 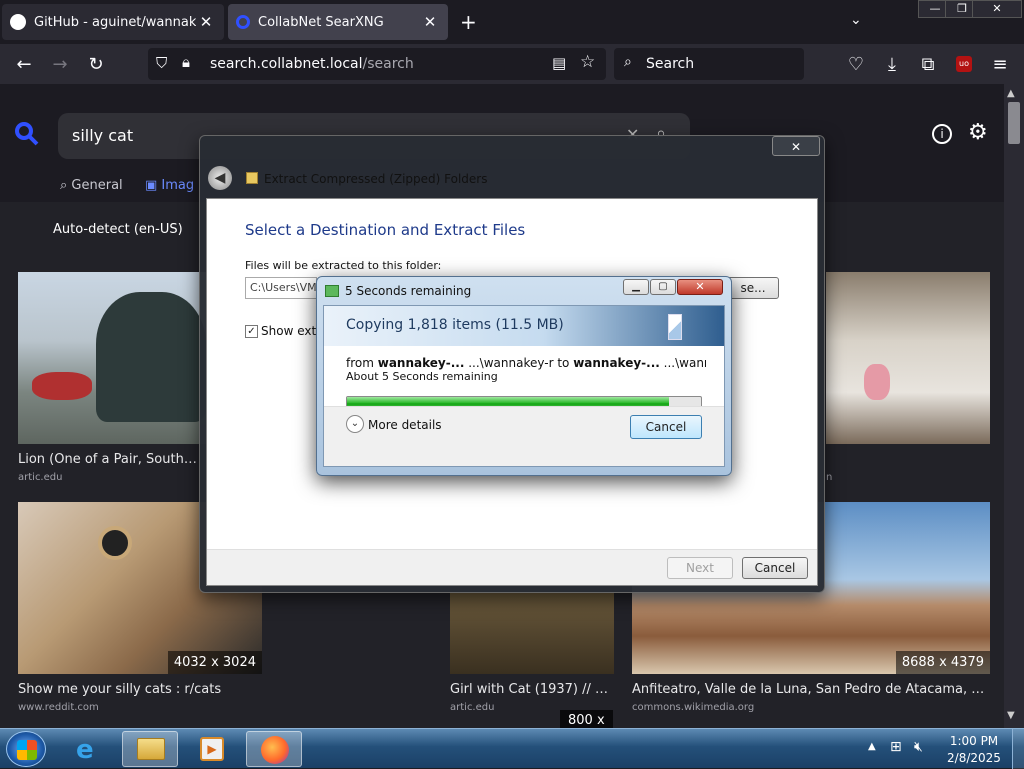 What do you see at coordinates (684, 363) in the screenshot?
I see `to-path: ...\wannakey-r` at bounding box center [684, 363].